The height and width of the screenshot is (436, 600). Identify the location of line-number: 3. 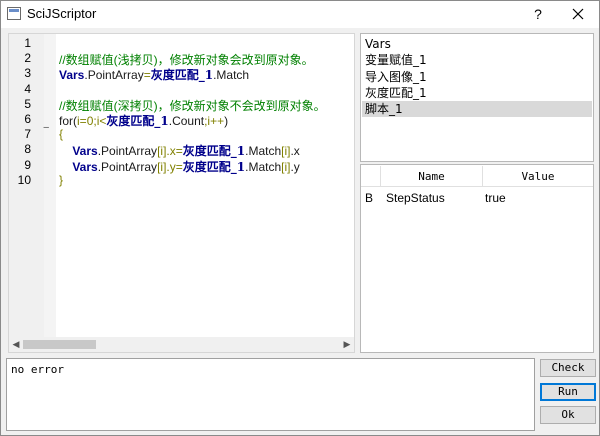
(27, 73).